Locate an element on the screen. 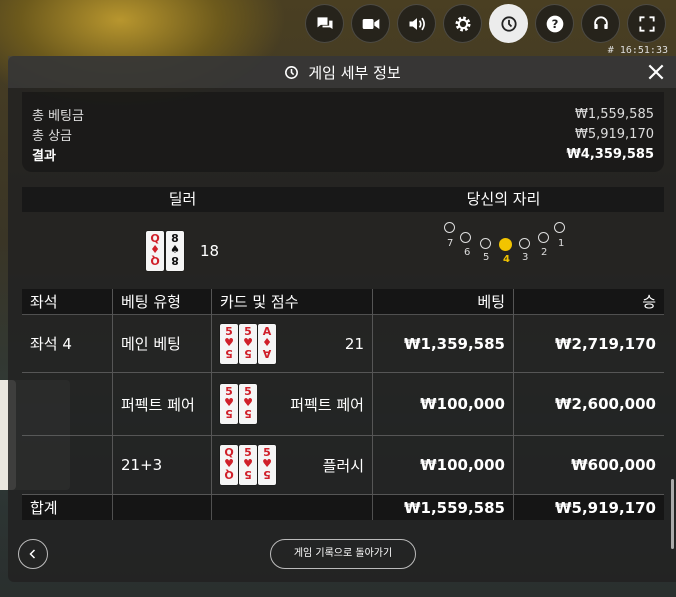 Image resolution: width=676 pixels, height=597 pixels. table-row: 21+3 Q ♥ Q 5 ♥ 5 5 ♥ 5 플러시 ₩100,000 ₩600,000 is located at coordinates (343, 465).